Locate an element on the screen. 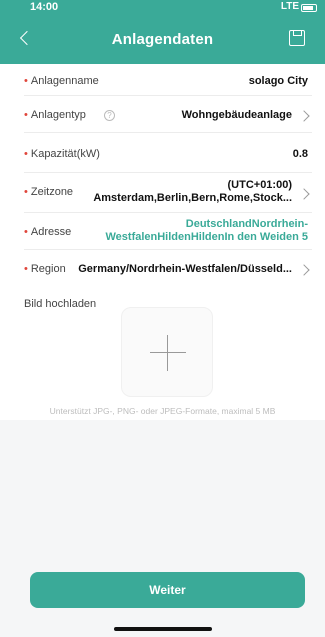 The width and height of the screenshot is (325, 637). plant-type-label: • Anlagentyp is located at coordinates (55, 115).